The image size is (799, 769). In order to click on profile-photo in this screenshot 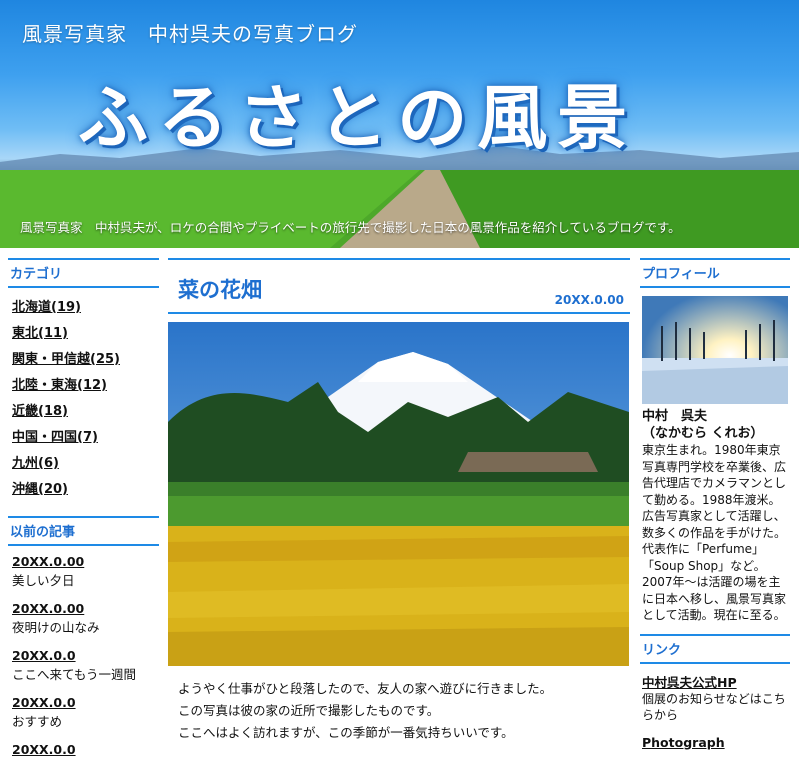, I will do `click(715, 350)`.